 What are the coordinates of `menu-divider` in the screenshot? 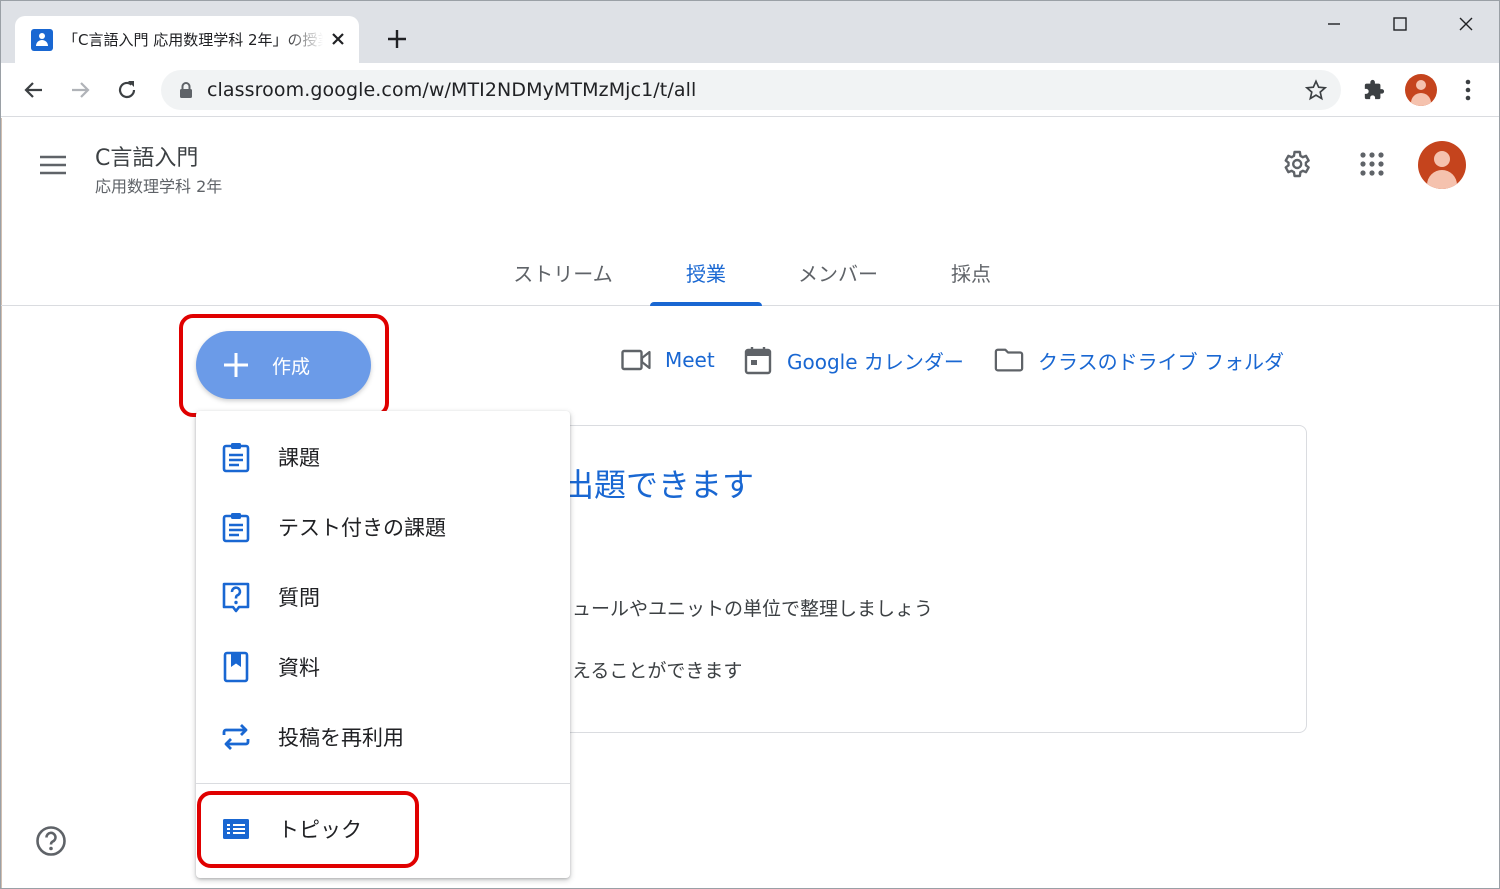 It's located at (383, 783).